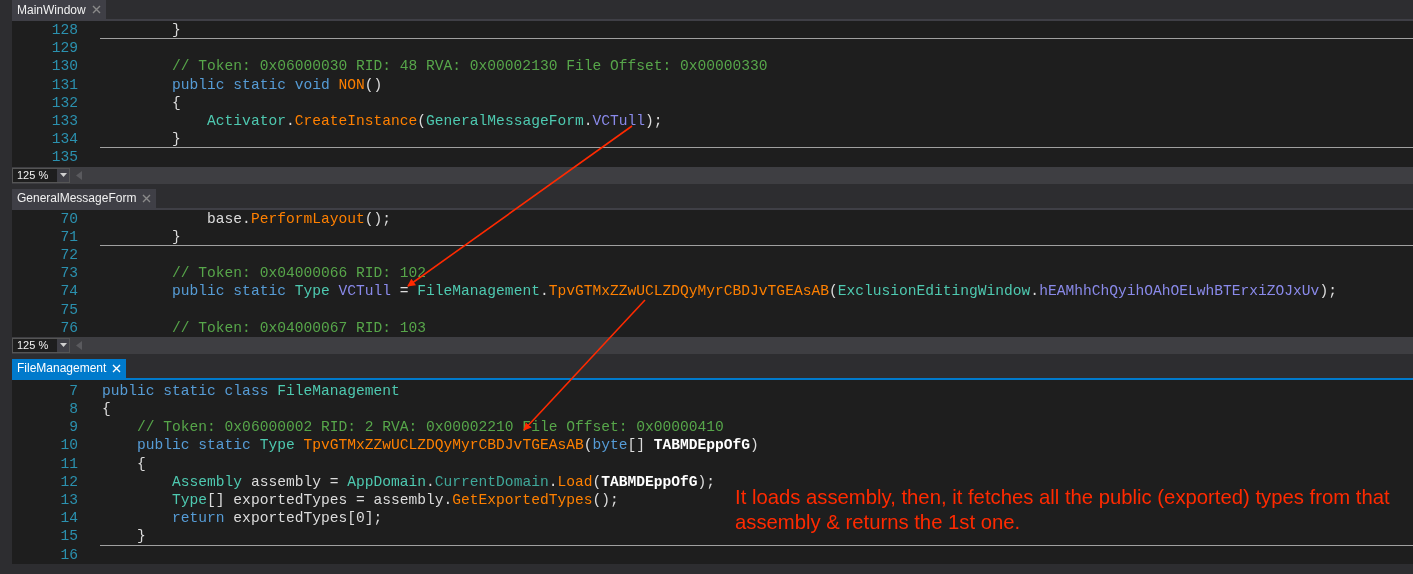 This screenshot has height=574, width=1413. What do you see at coordinates (64, 139) in the screenshot?
I see `line-number: 134` at bounding box center [64, 139].